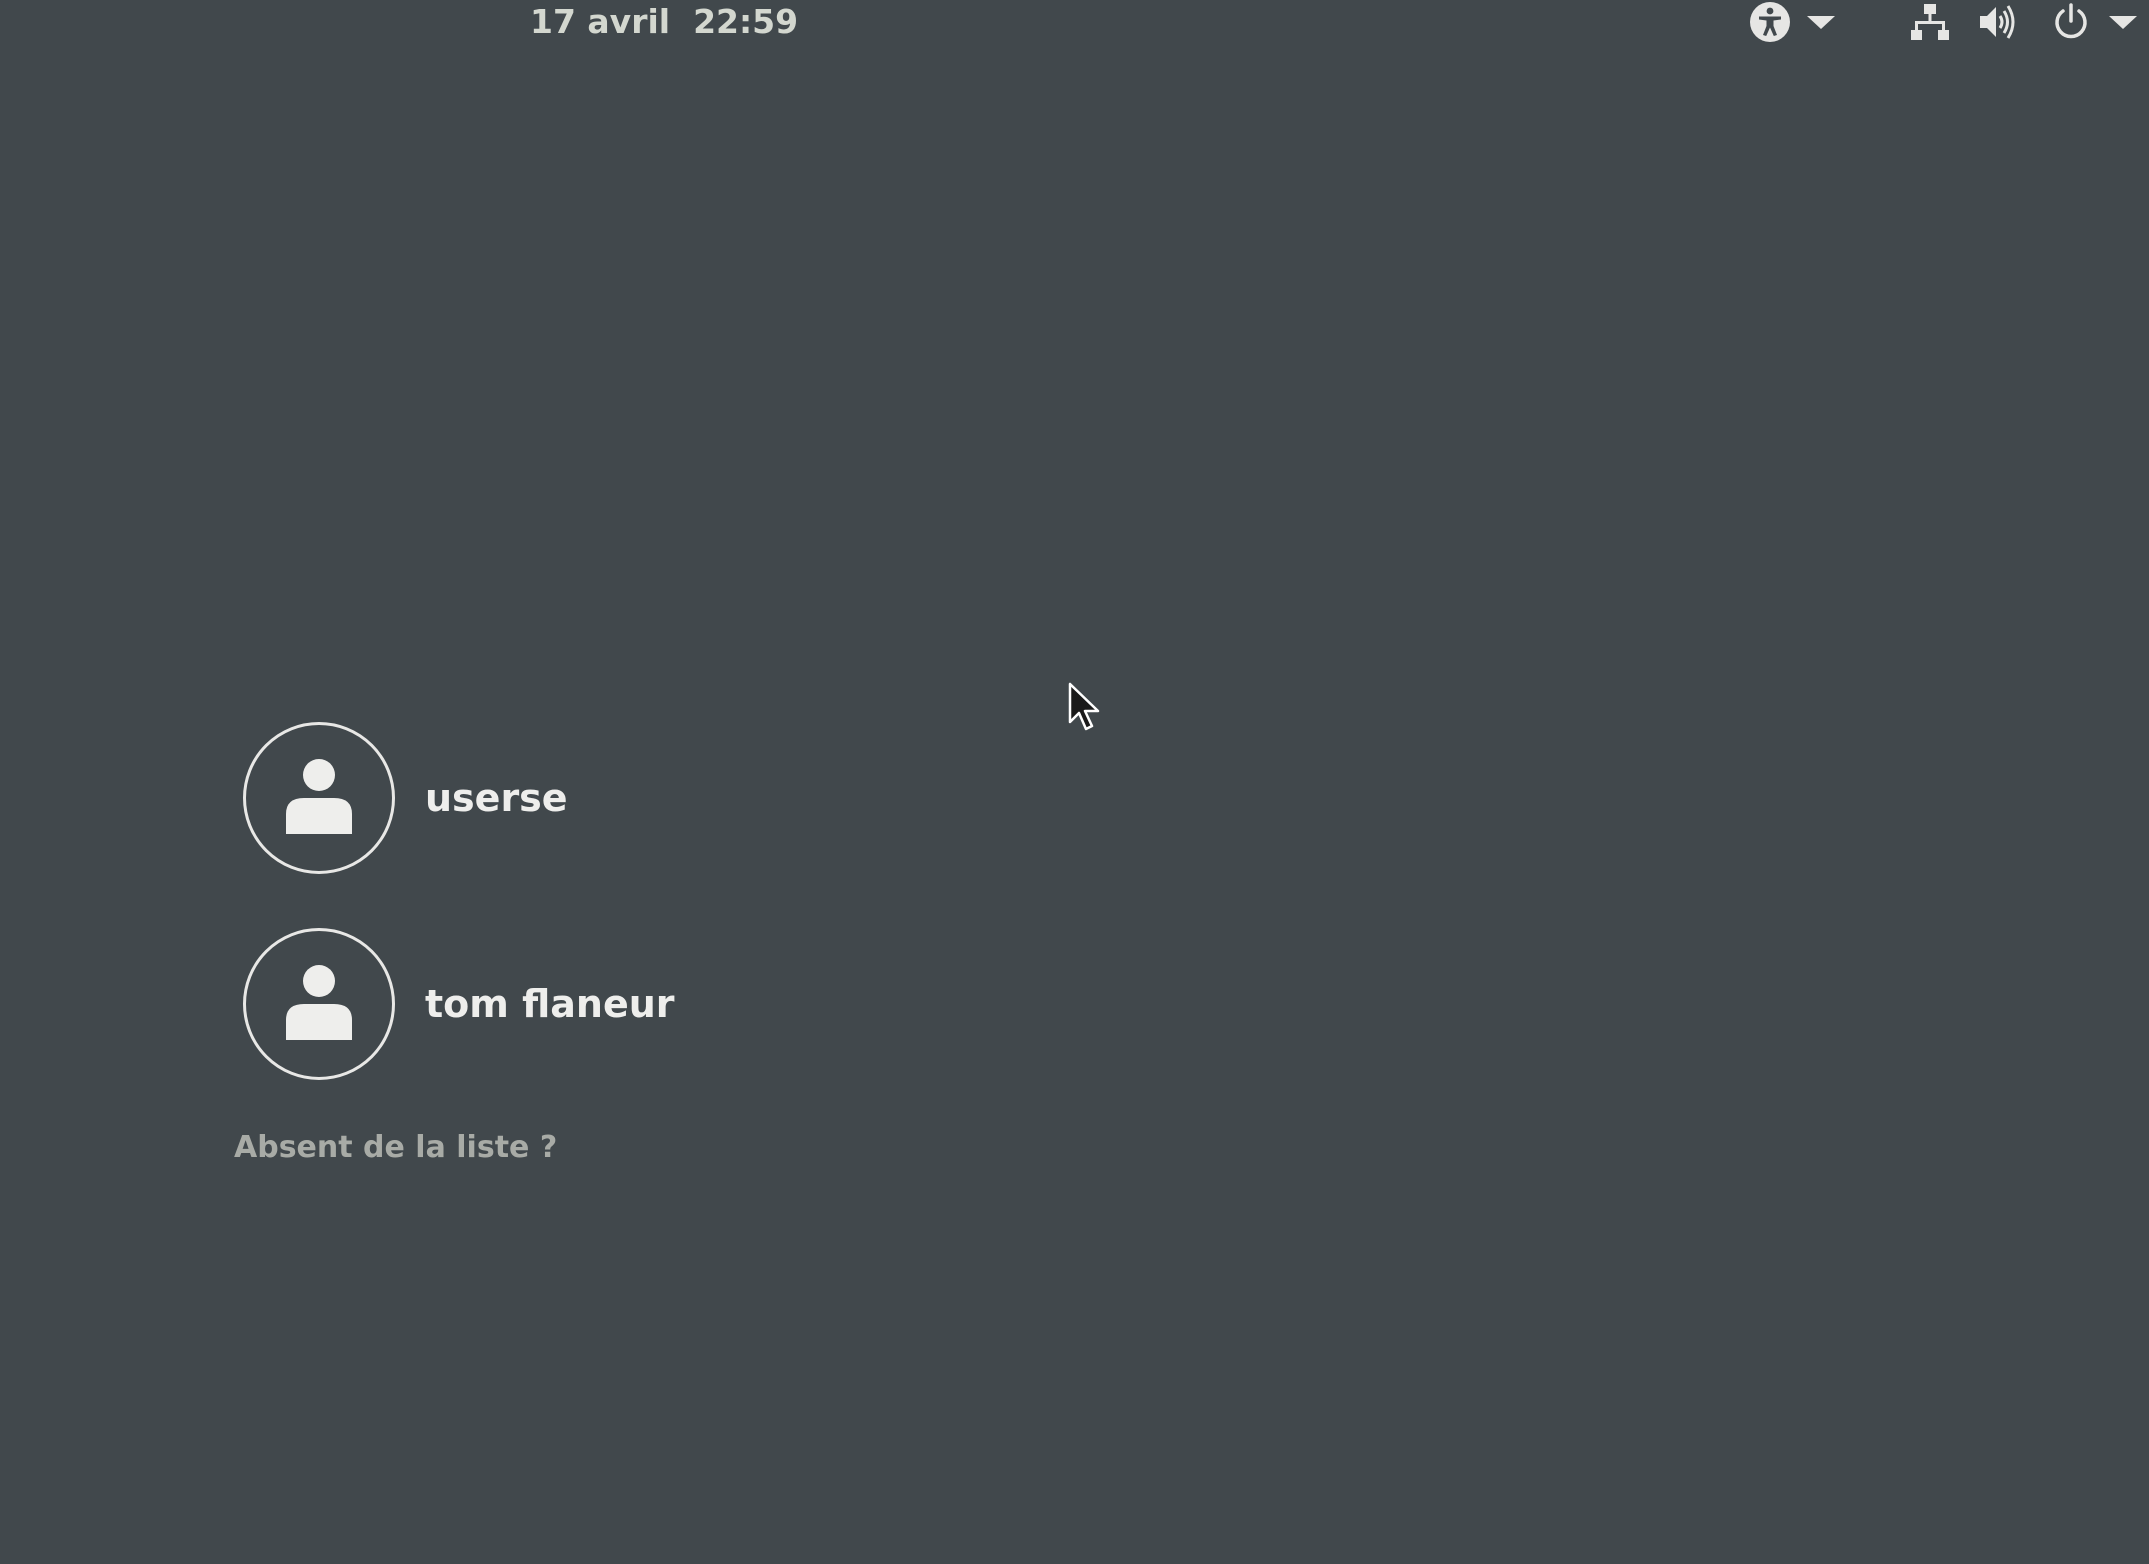 The width and height of the screenshot is (2149, 1564). I want to click on top-bar: 17 avril 22:59, so click(1074, 22).